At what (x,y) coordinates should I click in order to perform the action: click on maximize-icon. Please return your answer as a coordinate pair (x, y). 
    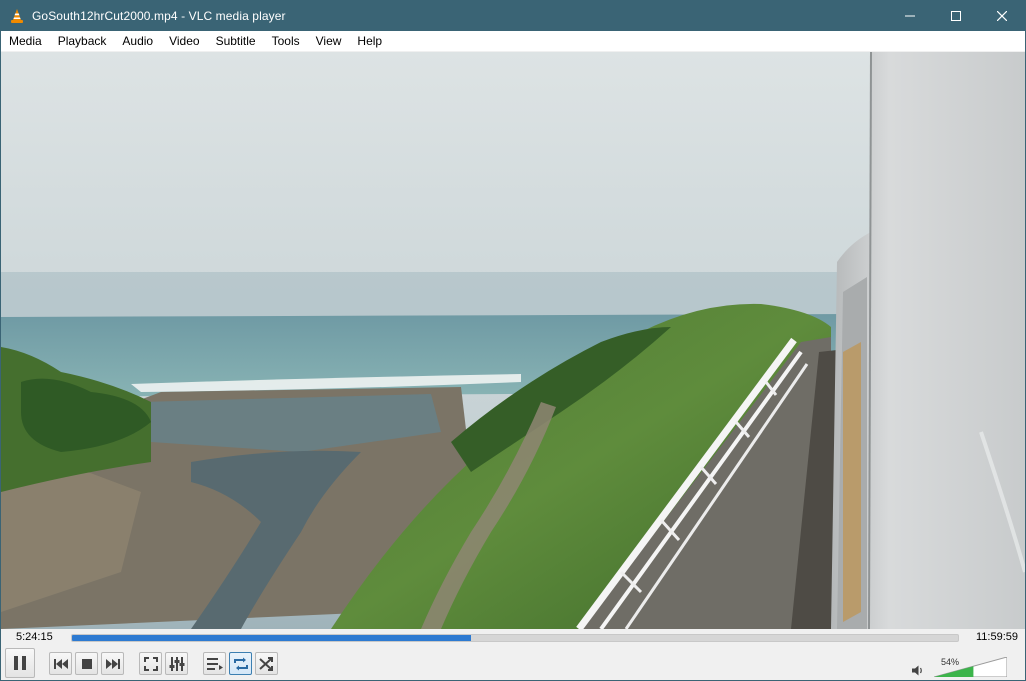
    Looking at the image, I should click on (956, 16).